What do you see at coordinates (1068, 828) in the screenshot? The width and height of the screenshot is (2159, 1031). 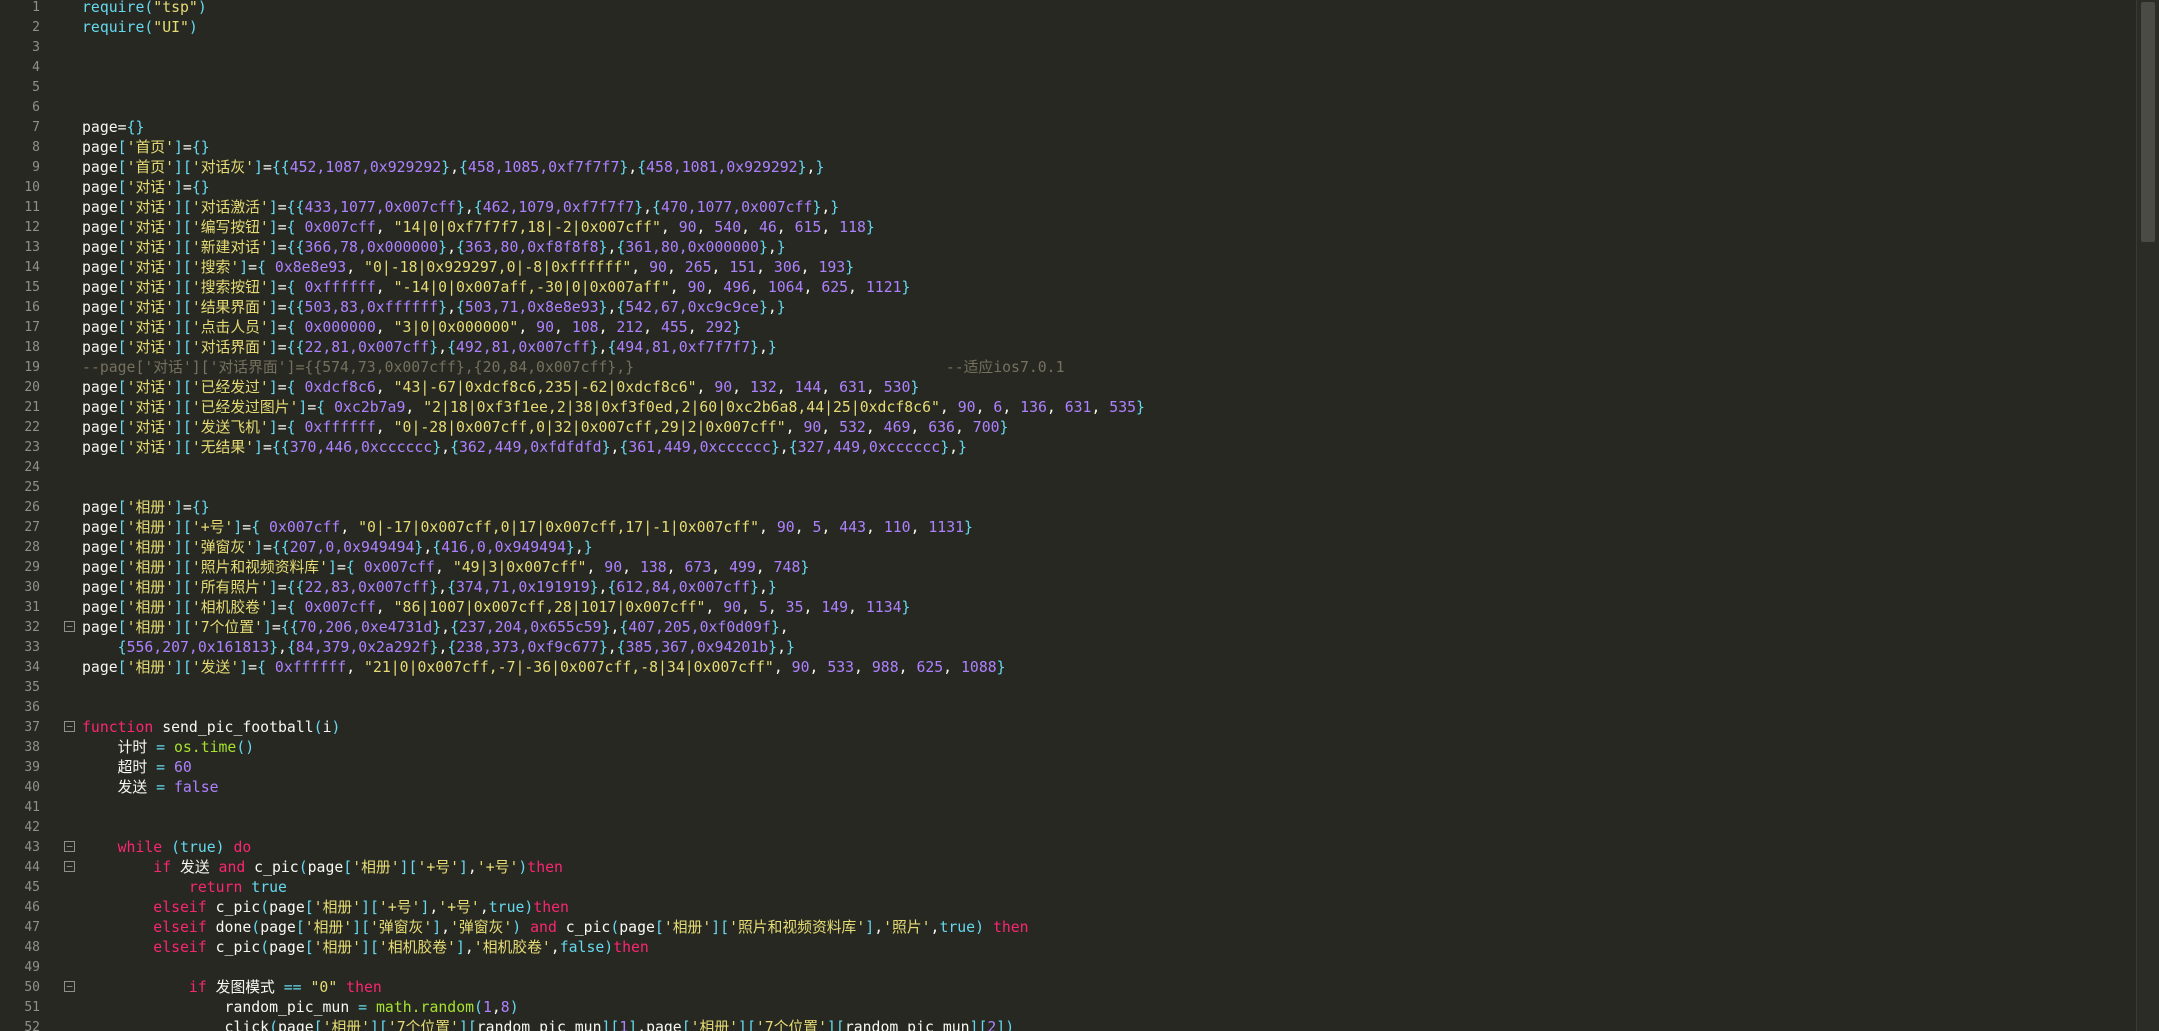 I see `code-line: 42` at bounding box center [1068, 828].